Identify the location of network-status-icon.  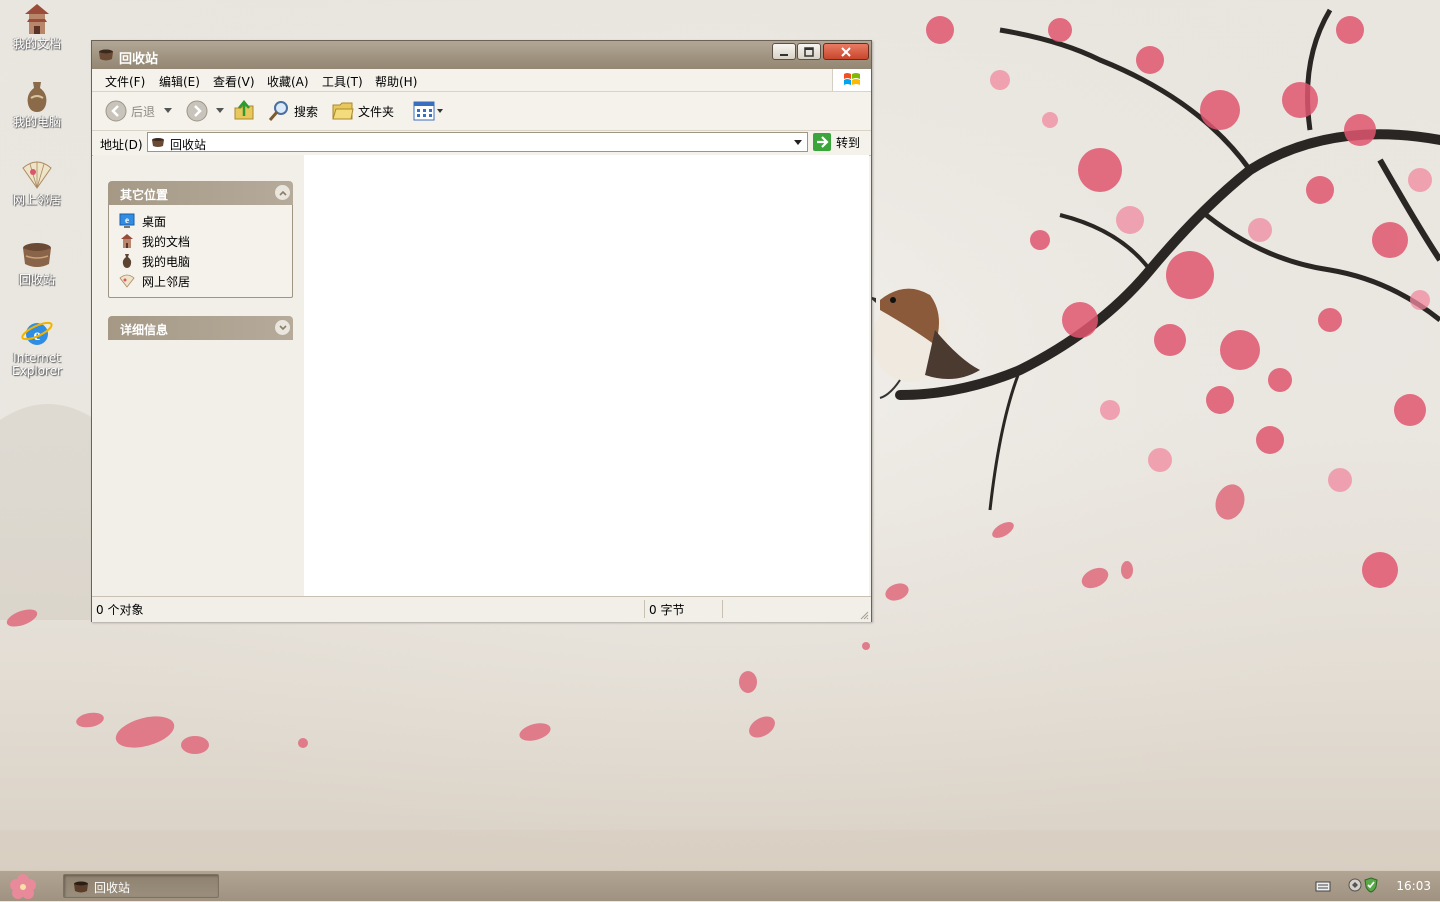
(1355, 885).